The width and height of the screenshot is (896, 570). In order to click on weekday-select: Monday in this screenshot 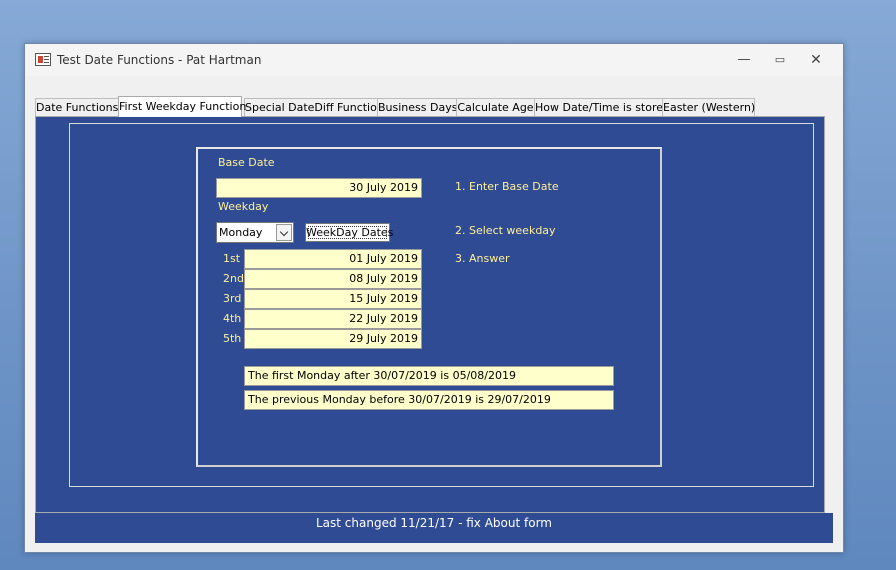, I will do `click(255, 232)`.